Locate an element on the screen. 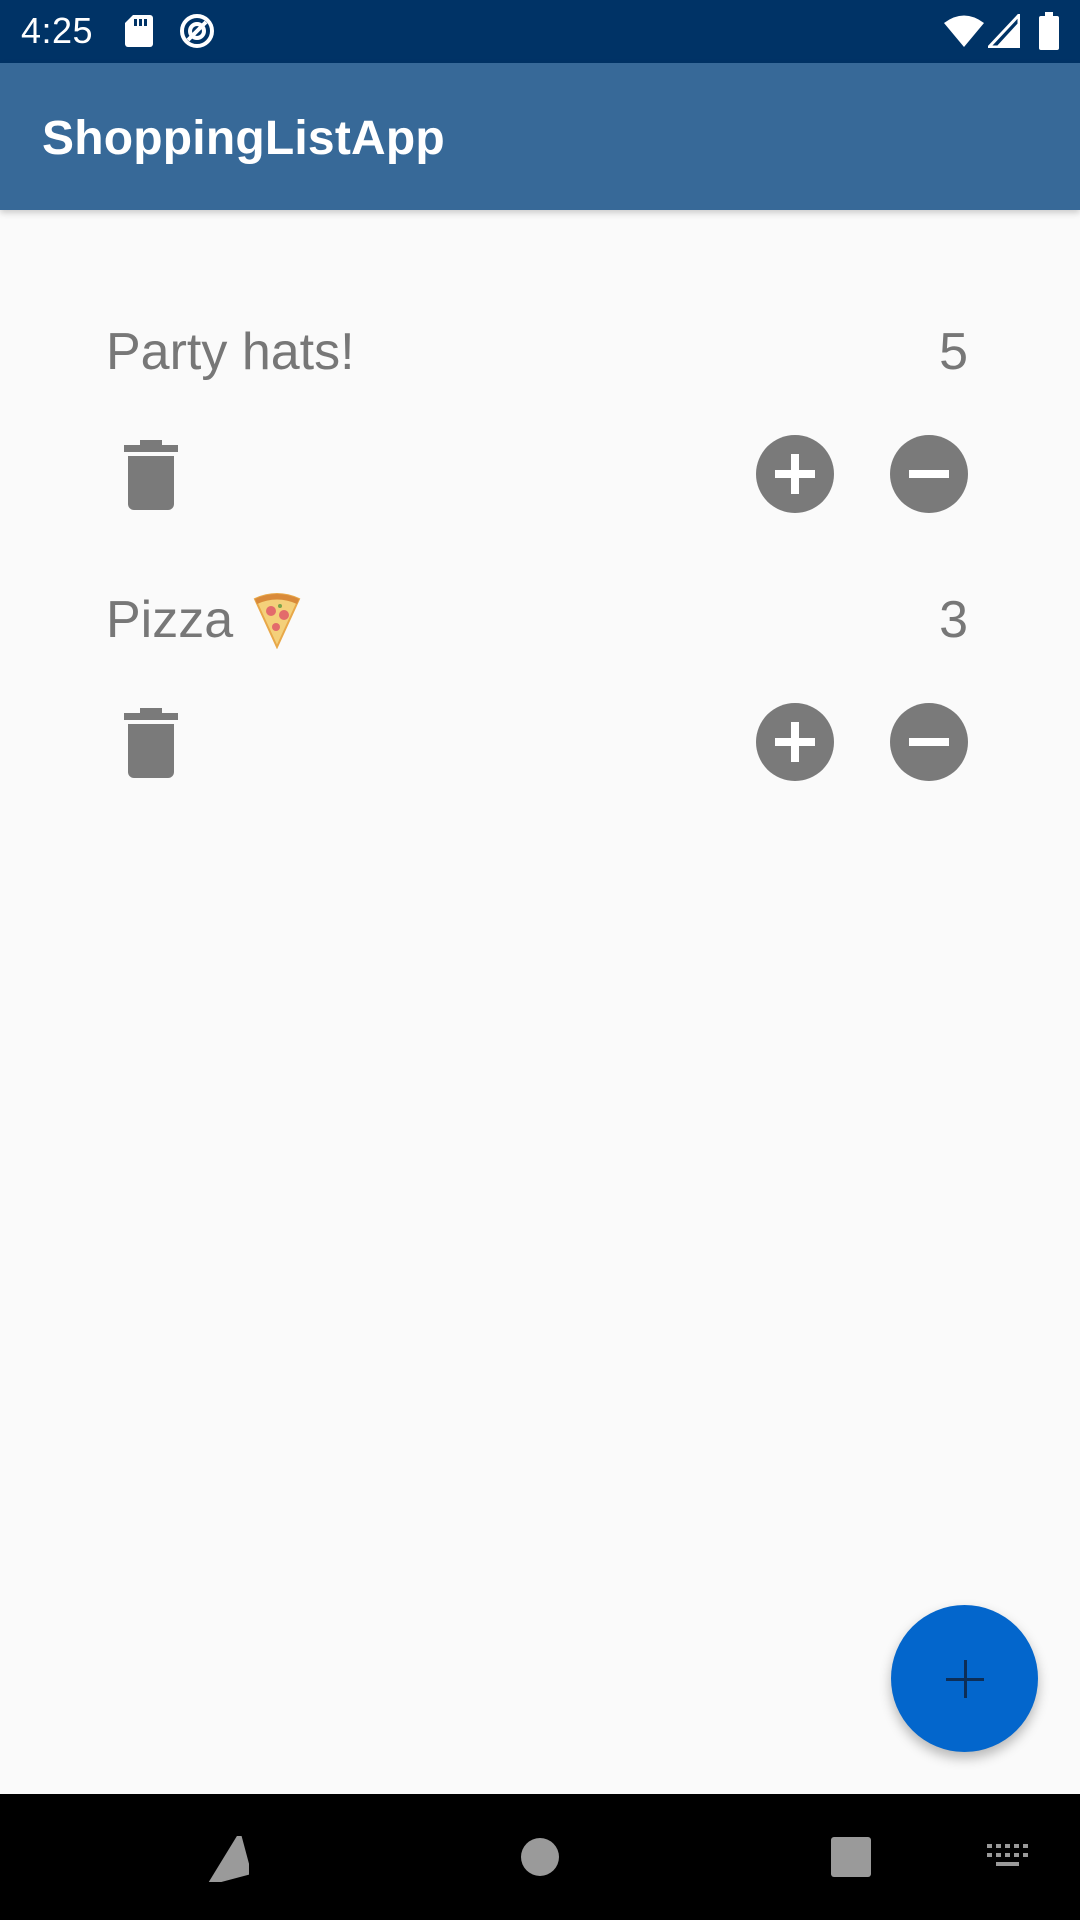 The height and width of the screenshot is (1920, 1080). pizza-emoji-icon is located at coordinates (277, 621).